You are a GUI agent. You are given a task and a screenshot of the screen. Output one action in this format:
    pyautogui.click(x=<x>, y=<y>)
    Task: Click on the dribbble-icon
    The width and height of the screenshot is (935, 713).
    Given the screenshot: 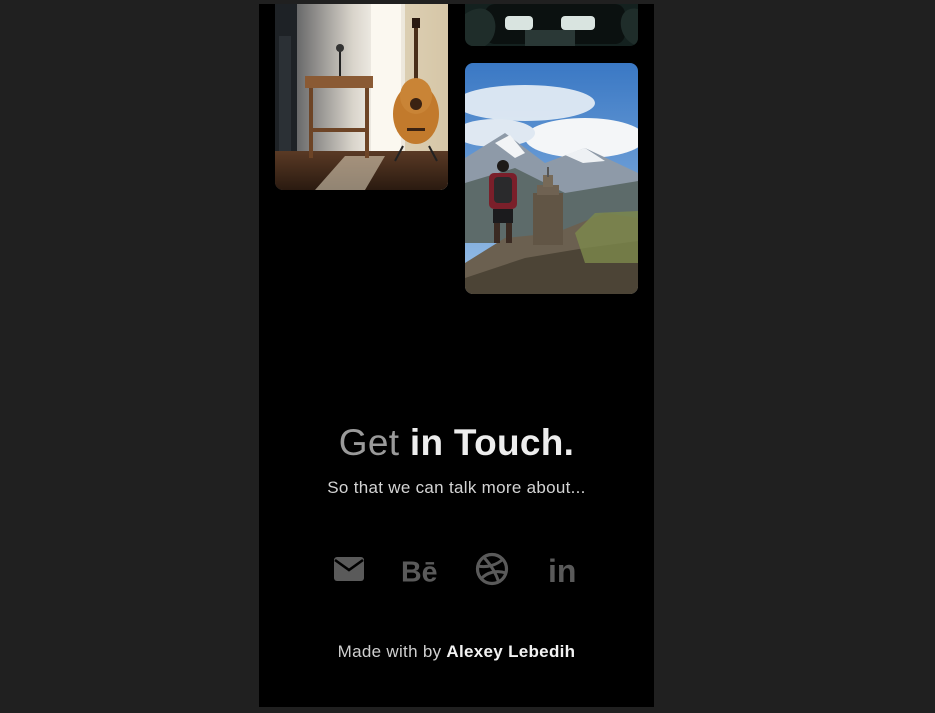 What is the action you would take?
    pyautogui.click(x=492, y=569)
    